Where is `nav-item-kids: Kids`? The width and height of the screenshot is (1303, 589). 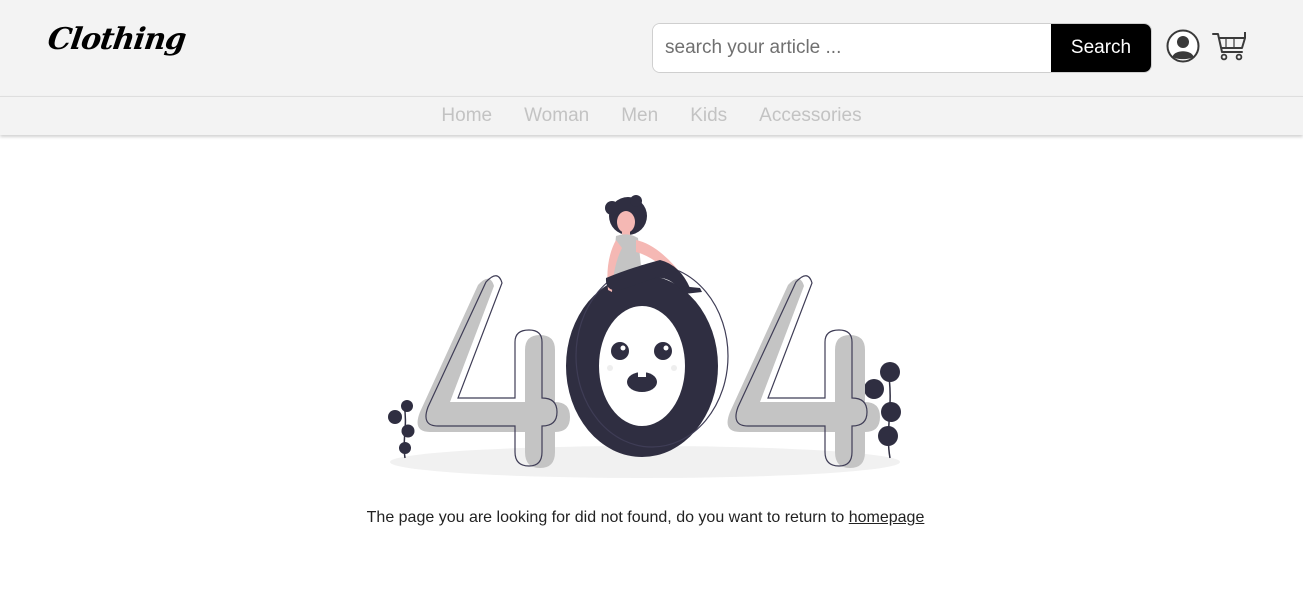 nav-item-kids: Kids is located at coordinates (708, 116).